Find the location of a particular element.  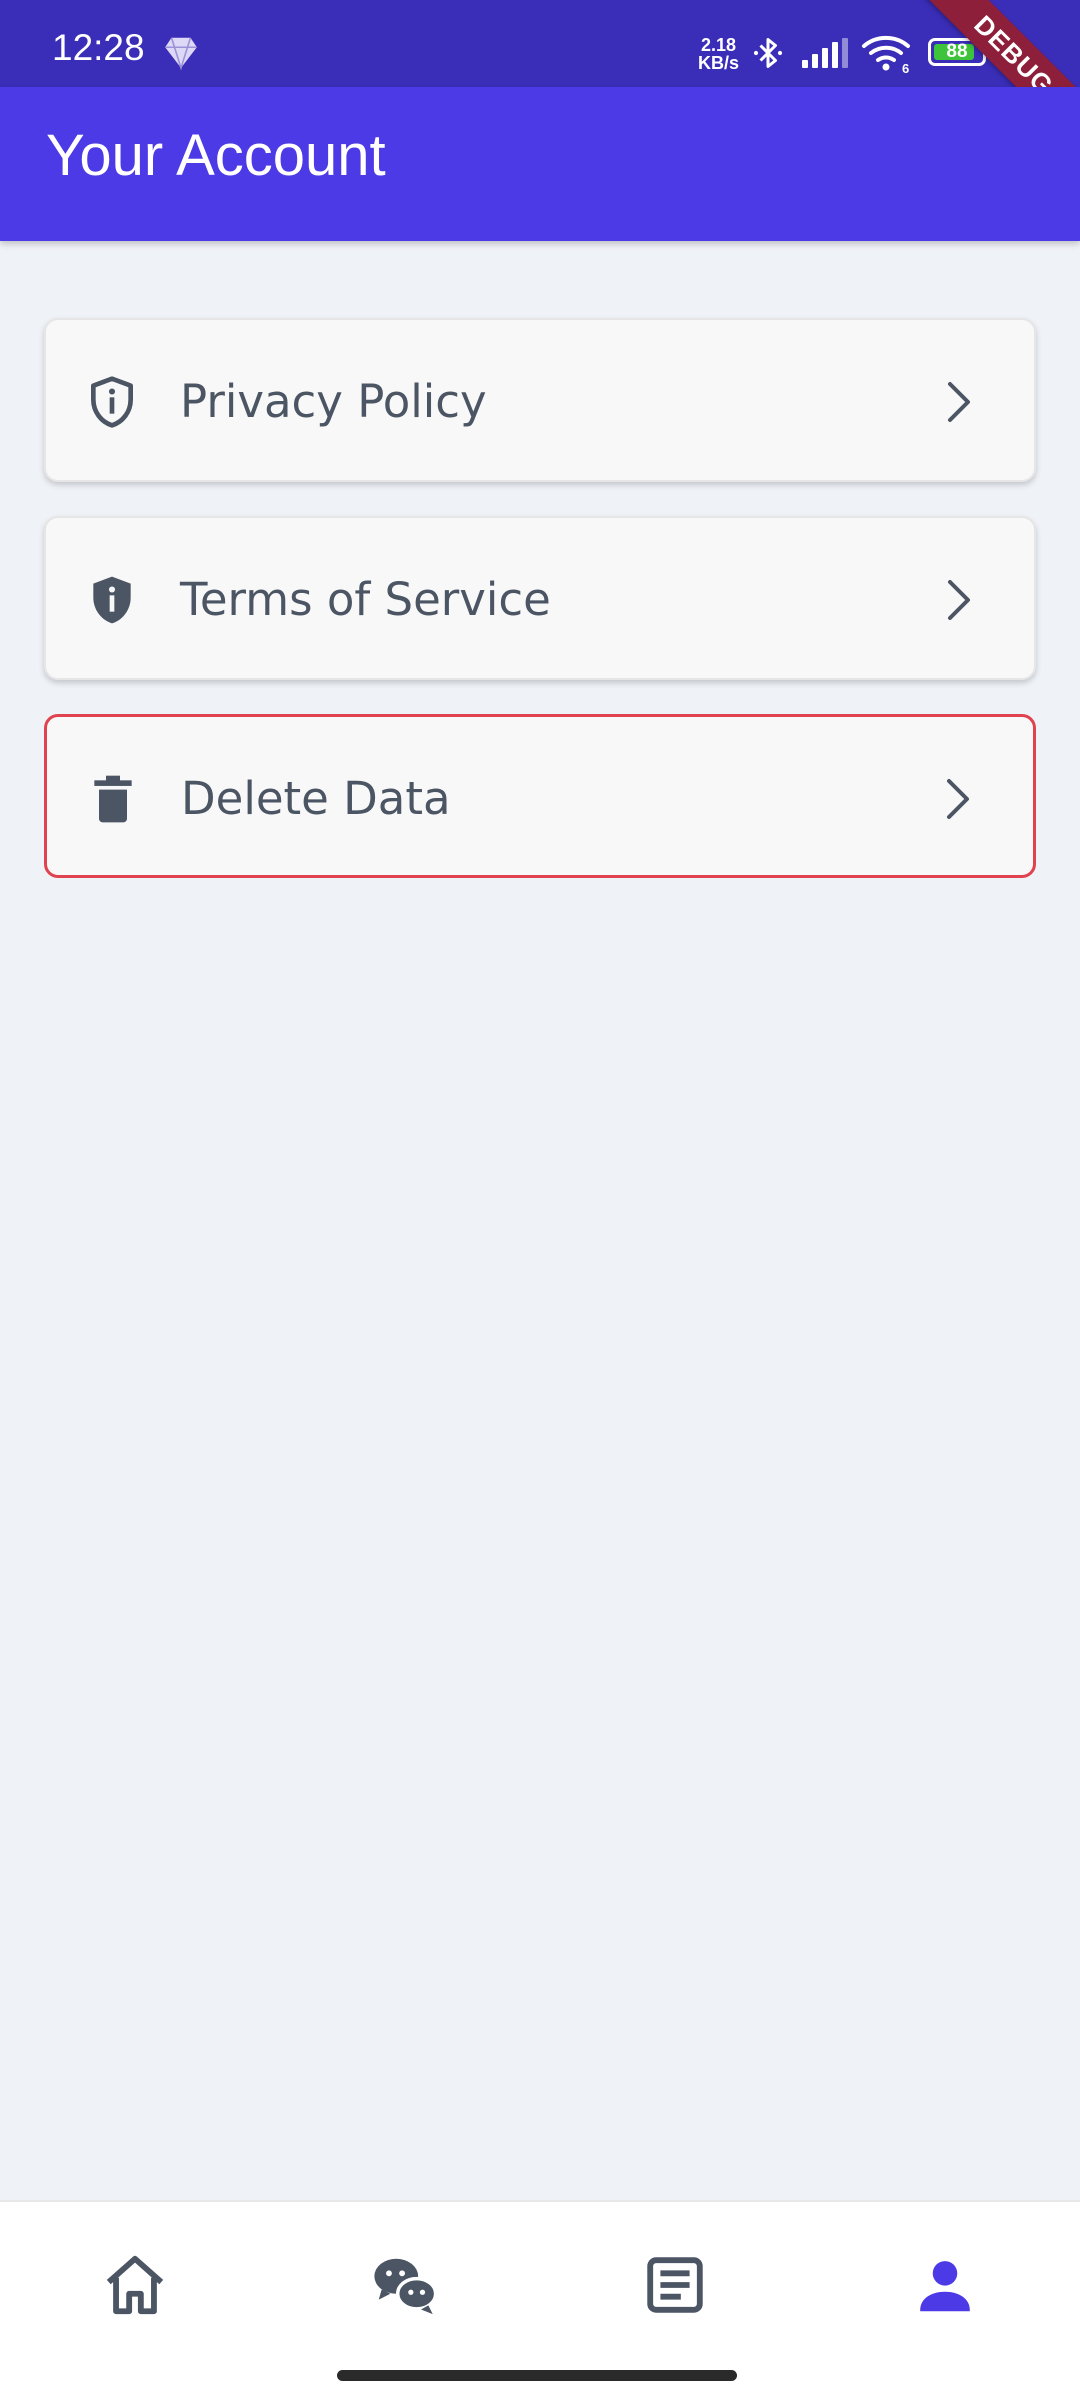

network-speed: 2.18 KB/s is located at coordinates (718, 54).